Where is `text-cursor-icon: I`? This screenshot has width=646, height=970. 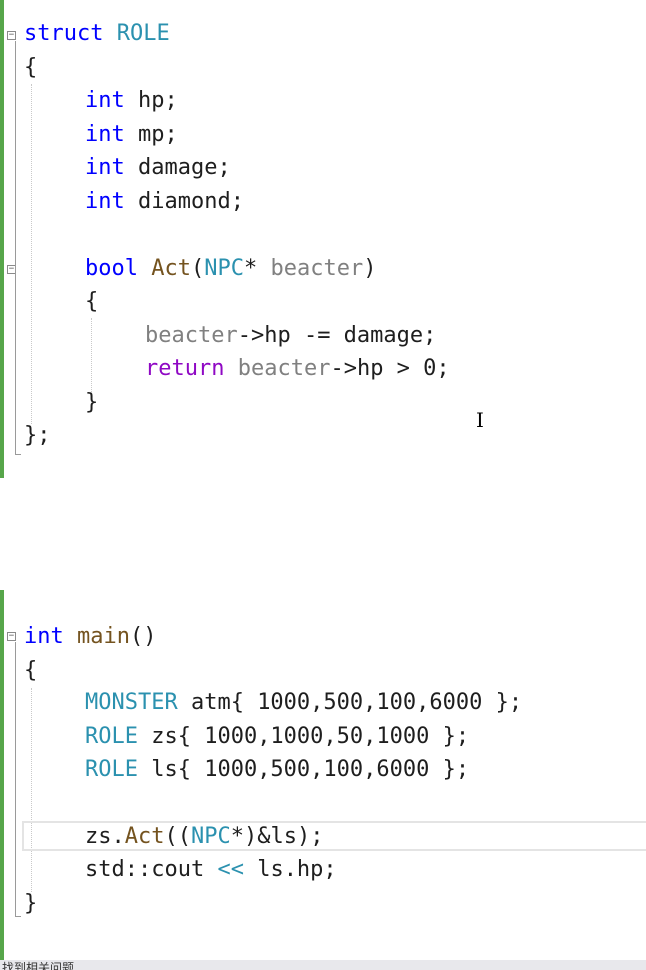
text-cursor-icon: I is located at coordinates (480, 420).